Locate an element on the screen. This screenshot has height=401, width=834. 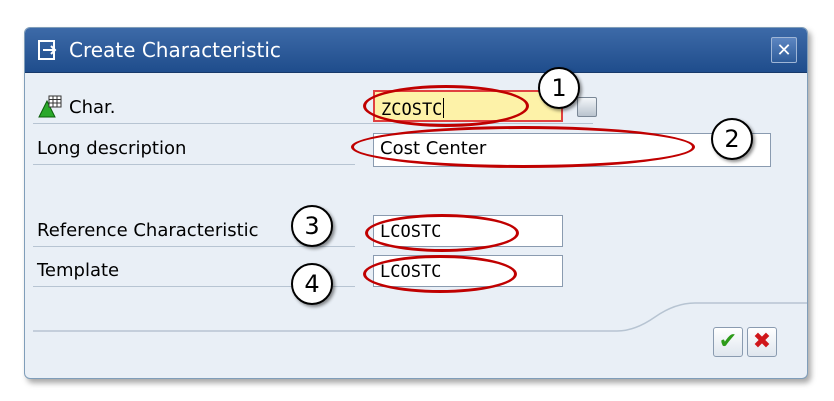
checkmark-icon: ✔ is located at coordinates (728, 341).